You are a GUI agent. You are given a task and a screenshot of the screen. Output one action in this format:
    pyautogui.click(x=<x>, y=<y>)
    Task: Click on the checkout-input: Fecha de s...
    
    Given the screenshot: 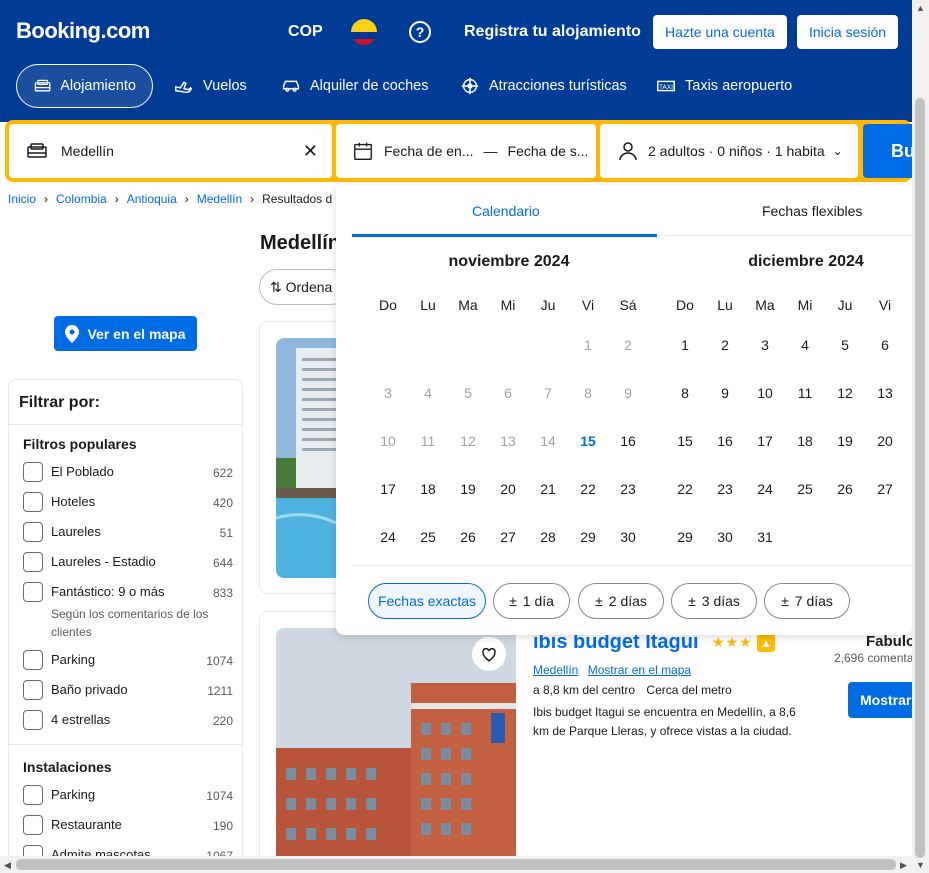 What is the action you would take?
    pyautogui.click(x=548, y=151)
    